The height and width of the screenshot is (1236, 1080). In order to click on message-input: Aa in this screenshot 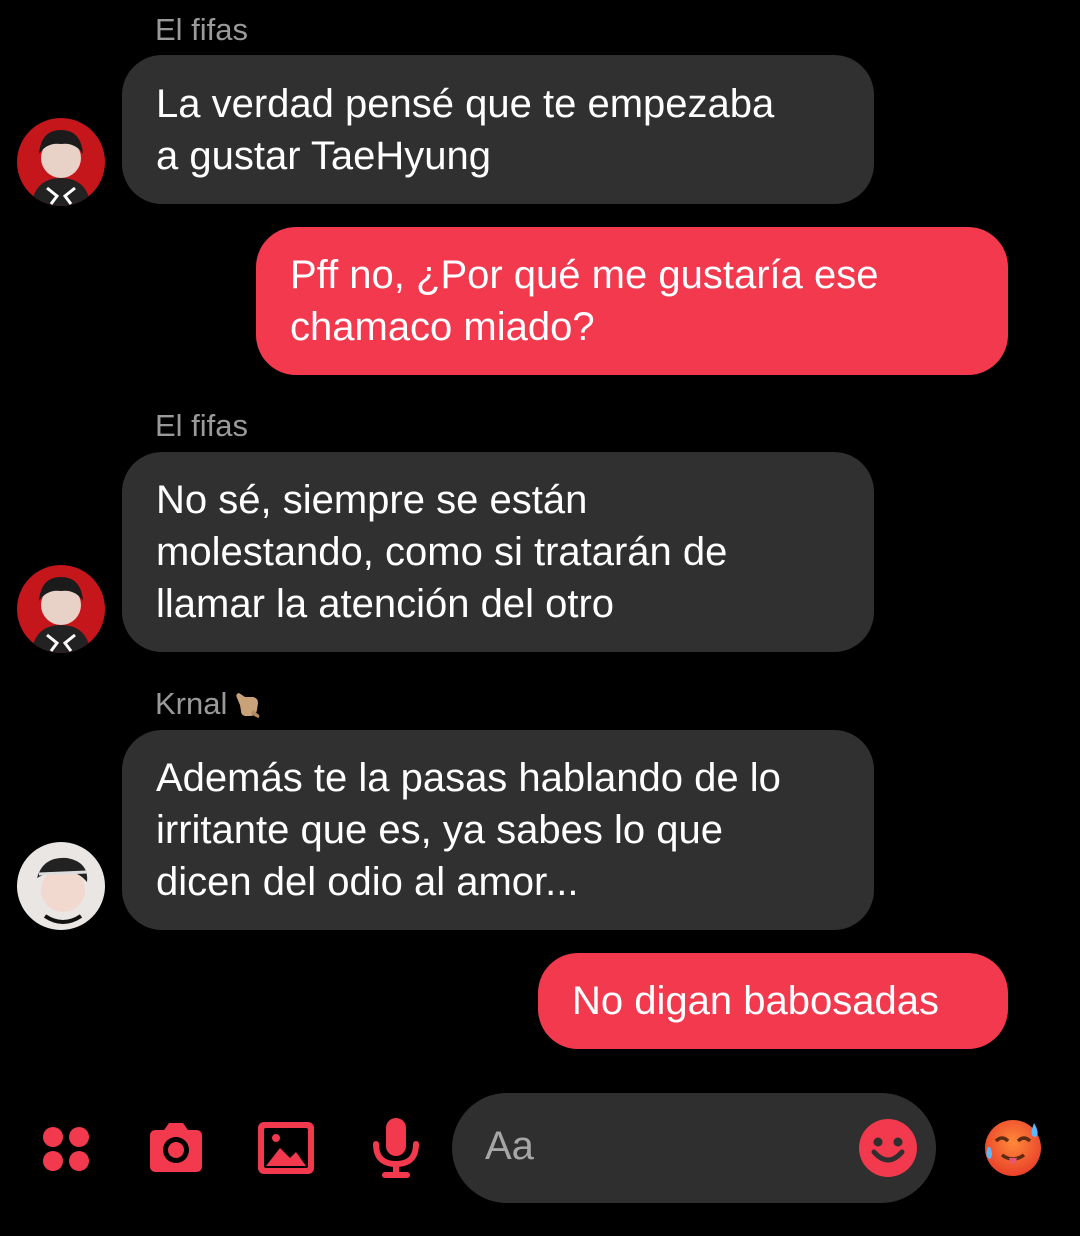, I will do `click(694, 1148)`.